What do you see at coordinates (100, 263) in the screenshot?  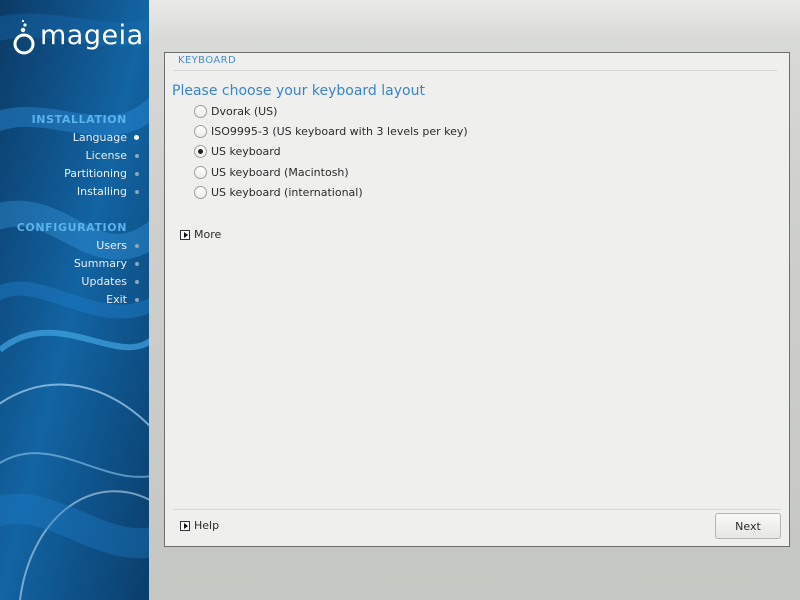 I see `nav-item-label: Summary` at bounding box center [100, 263].